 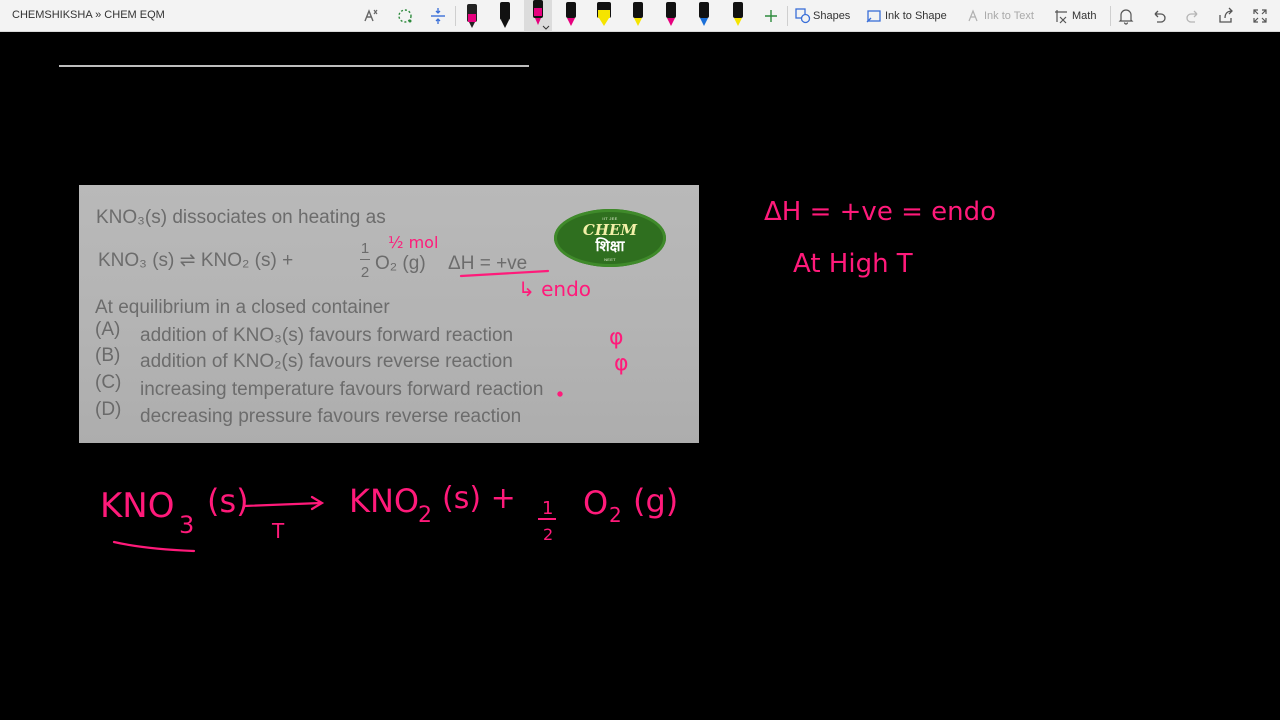 I want to click on math-button: Math, so click(x=1074, y=16).